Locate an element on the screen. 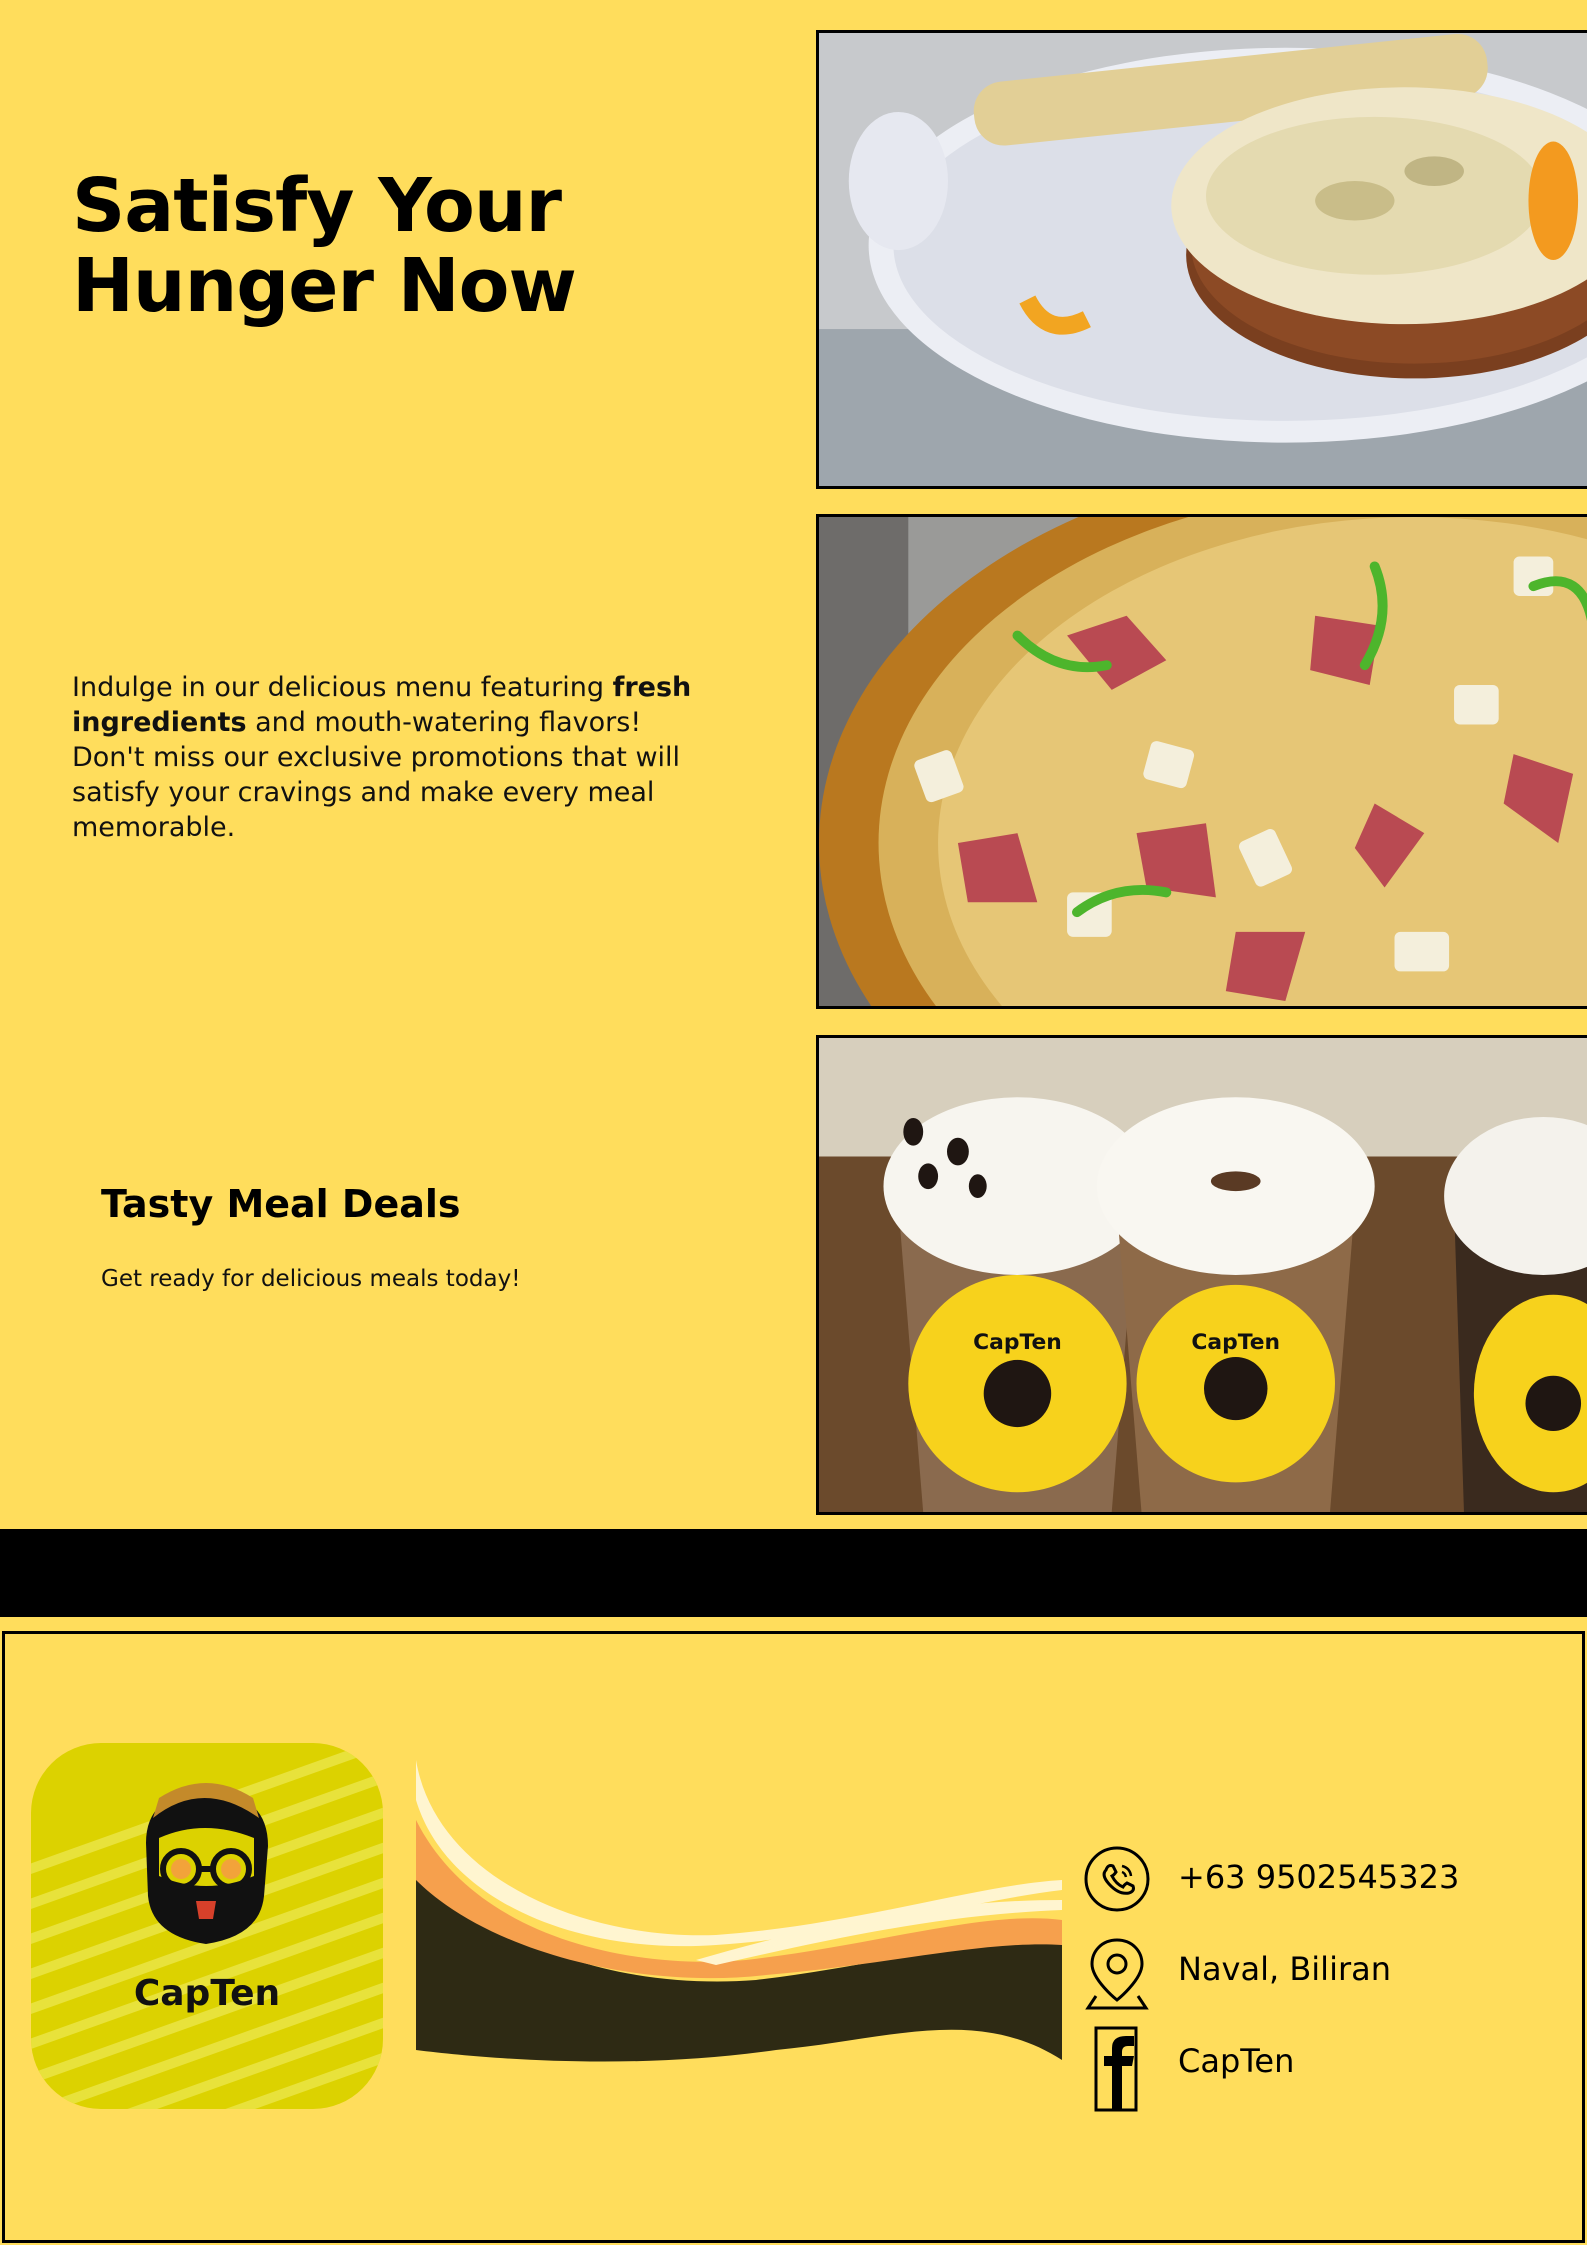 The width and height of the screenshot is (1587, 2245). decorative-wave is located at coordinates (739, 1919).